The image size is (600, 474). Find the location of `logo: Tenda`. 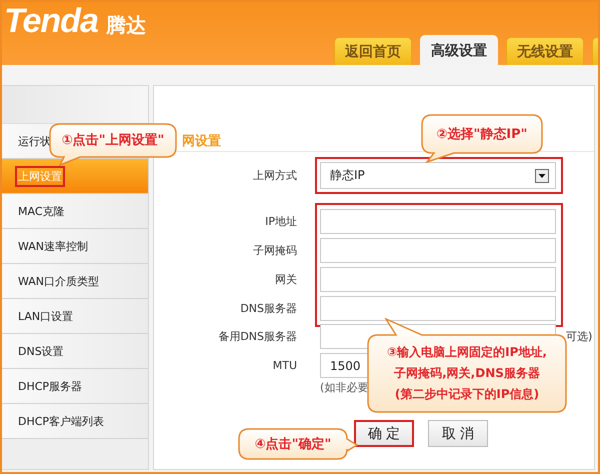

logo: Tenda is located at coordinates (51, 21).